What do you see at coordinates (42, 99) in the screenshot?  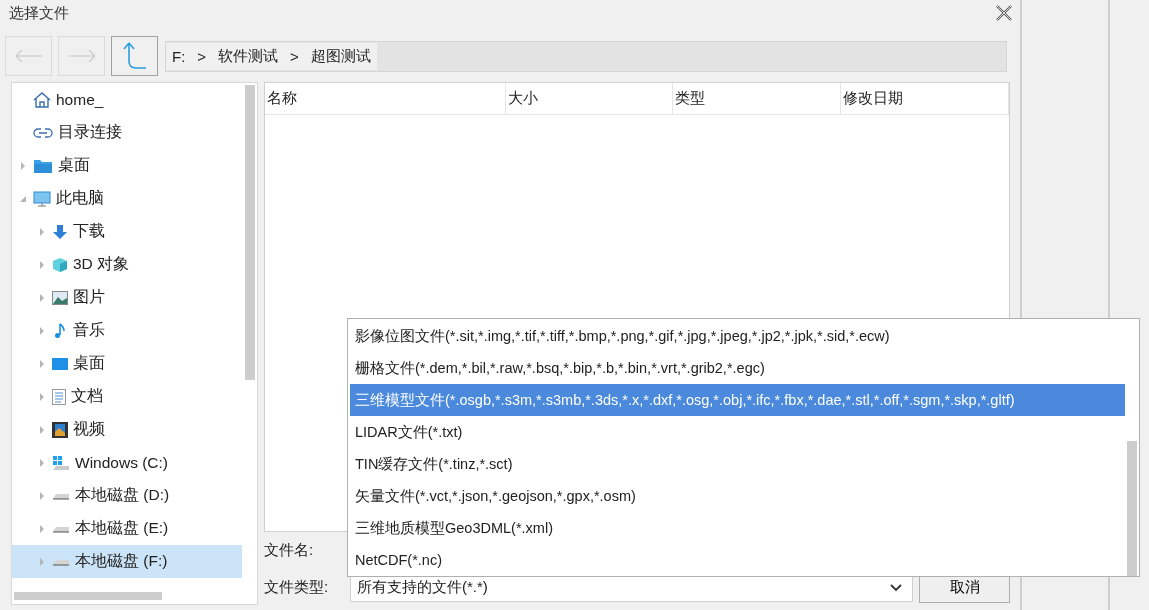 I see `house-icon` at bounding box center [42, 99].